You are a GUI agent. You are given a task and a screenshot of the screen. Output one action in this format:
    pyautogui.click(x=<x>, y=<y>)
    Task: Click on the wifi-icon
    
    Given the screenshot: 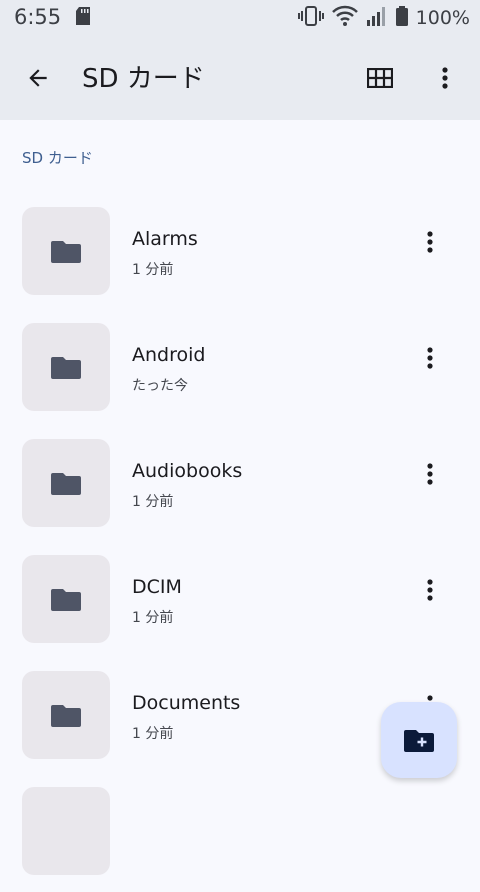 What is the action you would take?
    pyautogui.click(x=344, y=18)
    